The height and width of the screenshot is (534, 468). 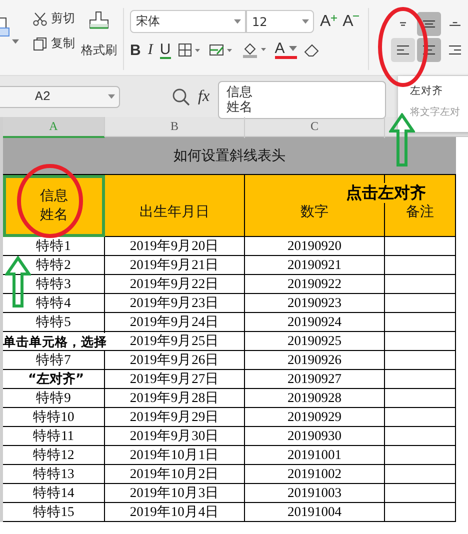 What do you see at coordinates (315, 474) in the screenshot?
I see `table-cell: 20191002` at bounding box center [315, 474].